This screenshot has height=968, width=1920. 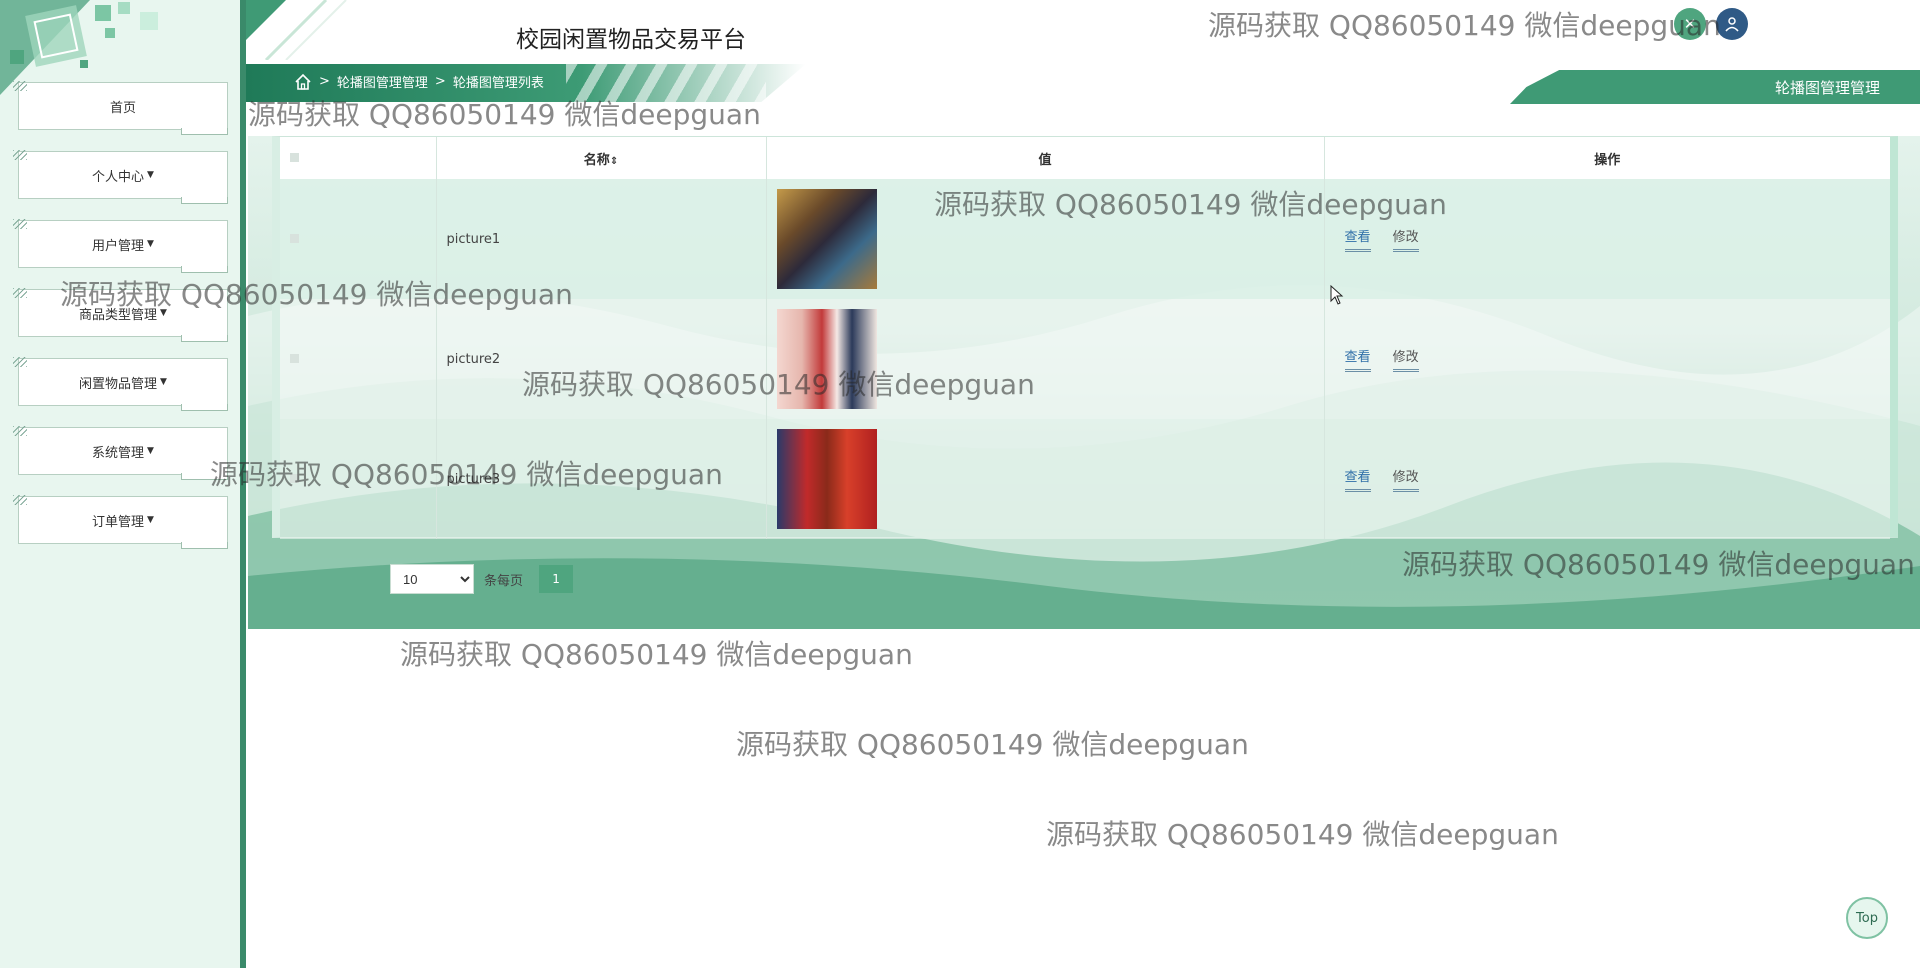 I want to click on select-all-cell, so click(x=358, y=158).